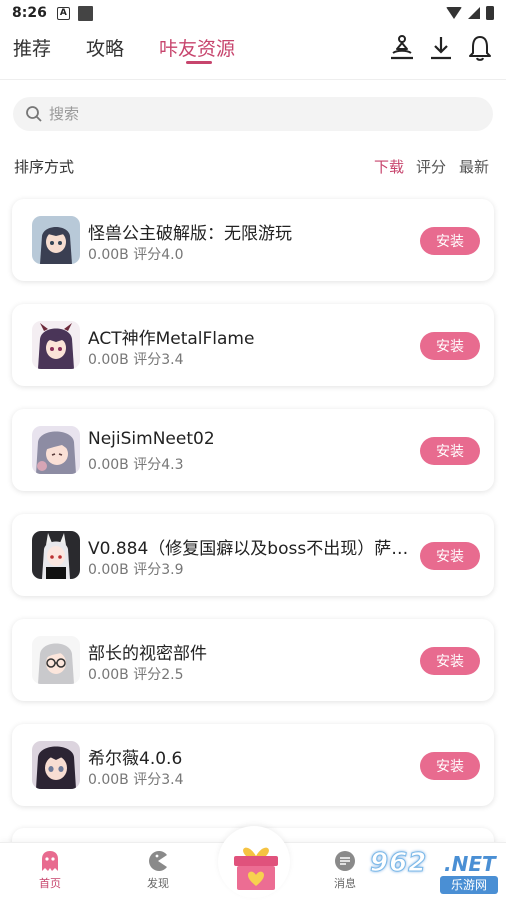  I want to click on list-item: V0.884（修复国癖以及boss不出现）萨卡萨卡 0.00B 评分3.9 安装, so click(253, 555).